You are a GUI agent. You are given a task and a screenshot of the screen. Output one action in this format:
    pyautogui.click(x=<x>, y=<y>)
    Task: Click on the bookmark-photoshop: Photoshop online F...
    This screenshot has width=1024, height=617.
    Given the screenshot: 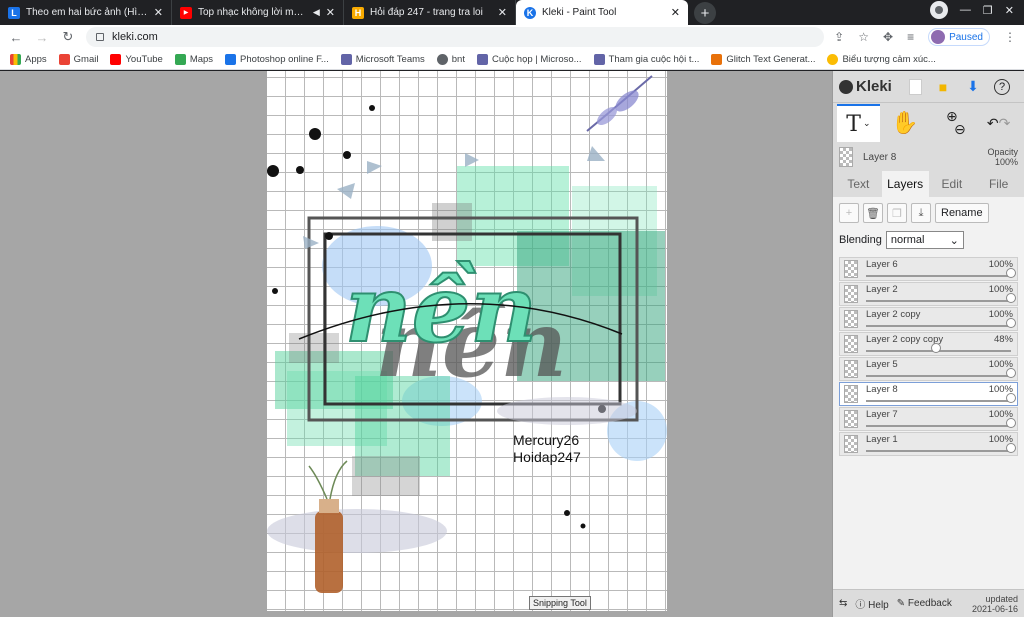 What is the action you would take?
    pyautogui.click(x=277, y=59)
    